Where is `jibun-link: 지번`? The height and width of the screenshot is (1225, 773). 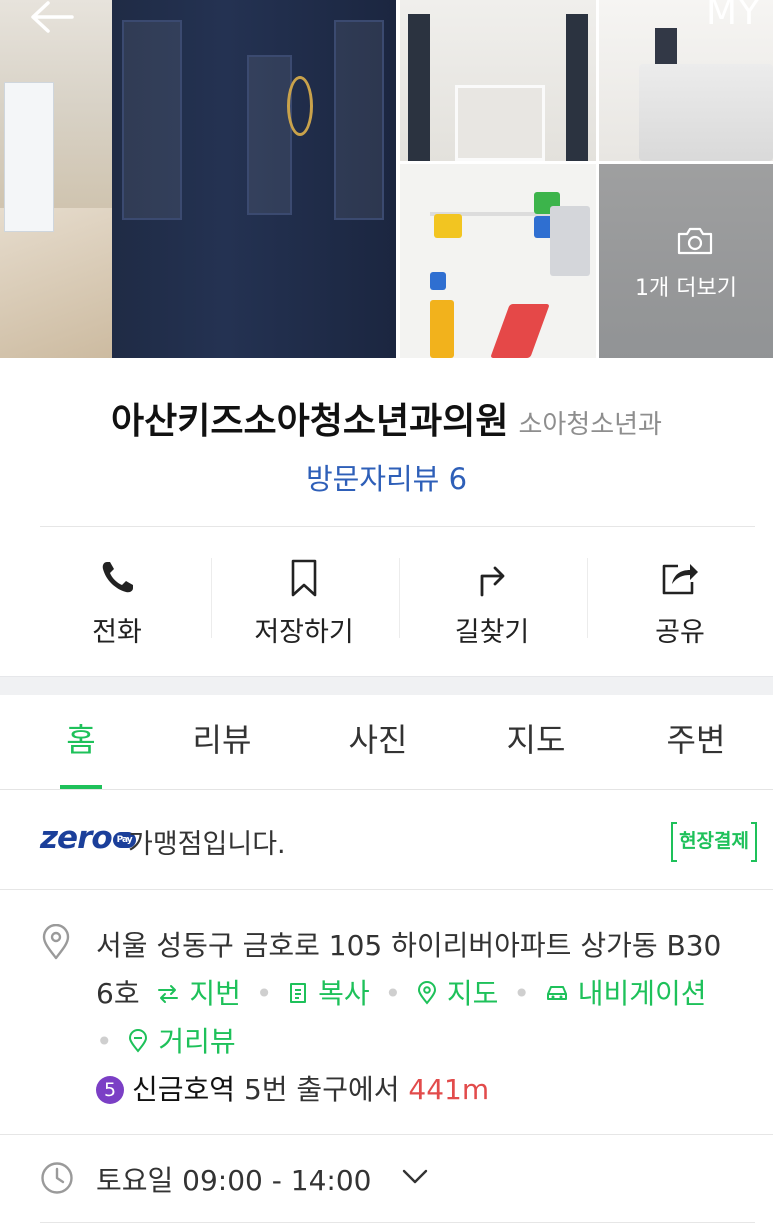
jibun-link: 지번 is located at coordinates (202, 993).